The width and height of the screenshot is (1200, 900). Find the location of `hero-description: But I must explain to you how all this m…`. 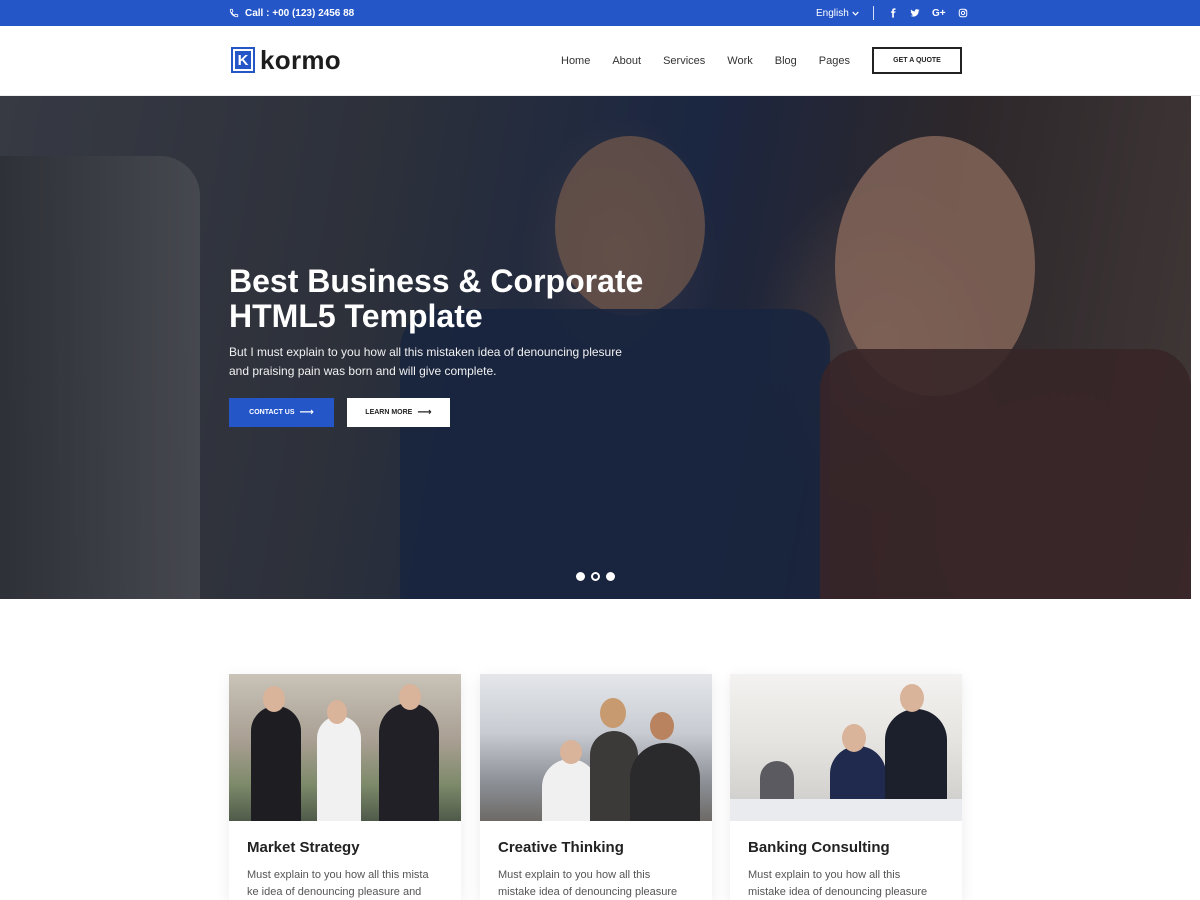

hero-description: But I must explain to you how all this m… is located at coordinates (439, 362).